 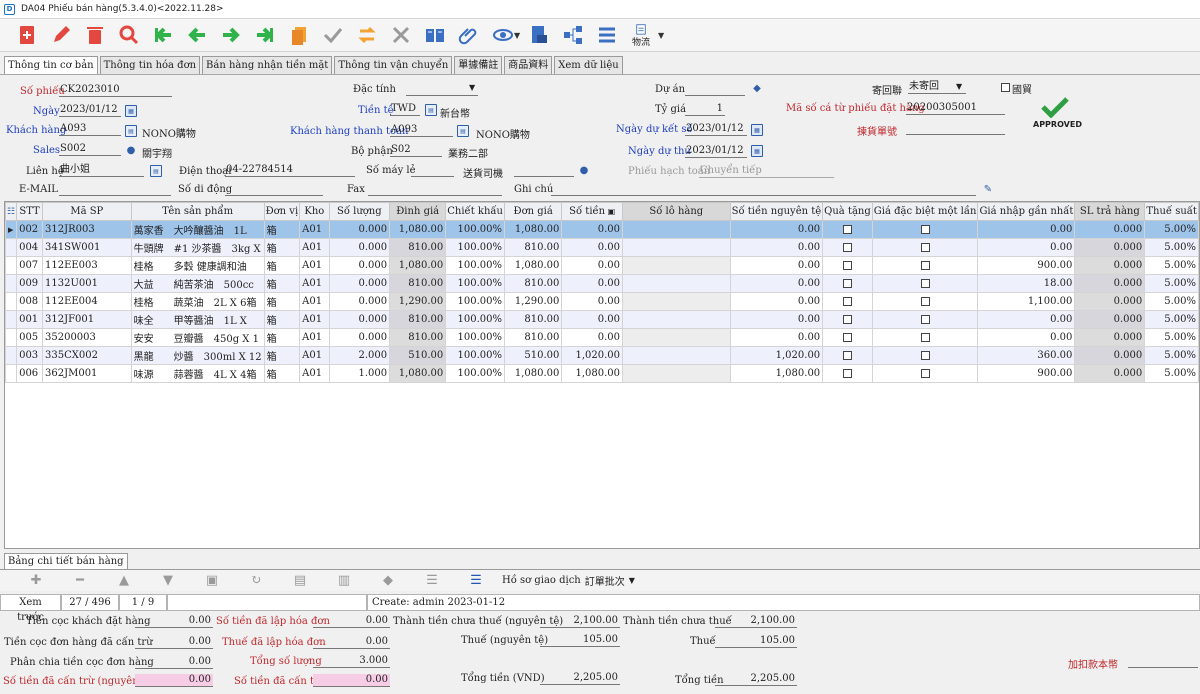 What do you see at coordinates (705, 109) in the screenshot?
I see `ty-gia-field: 1` at bounding box center [705, 109].